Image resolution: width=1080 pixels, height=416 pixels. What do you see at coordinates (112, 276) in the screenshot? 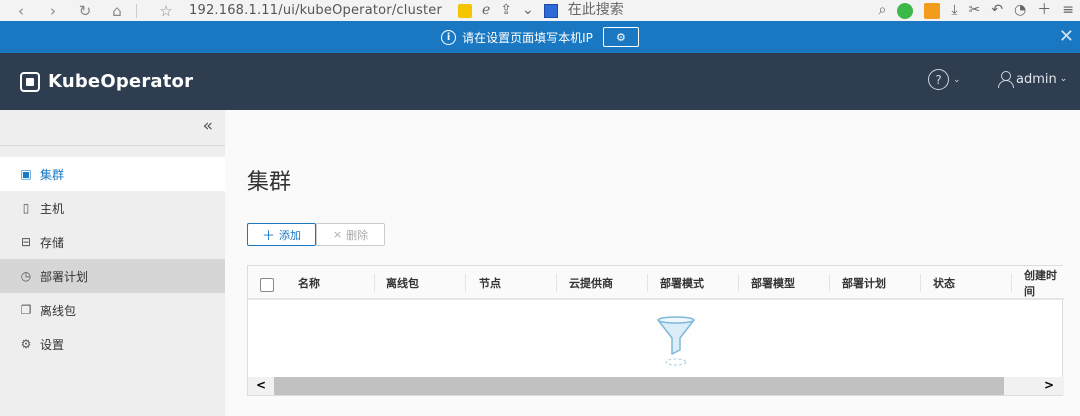
I see `sidebar-item-deploy-plan: ◷ 部署计划` at bounding box center [112, 276].